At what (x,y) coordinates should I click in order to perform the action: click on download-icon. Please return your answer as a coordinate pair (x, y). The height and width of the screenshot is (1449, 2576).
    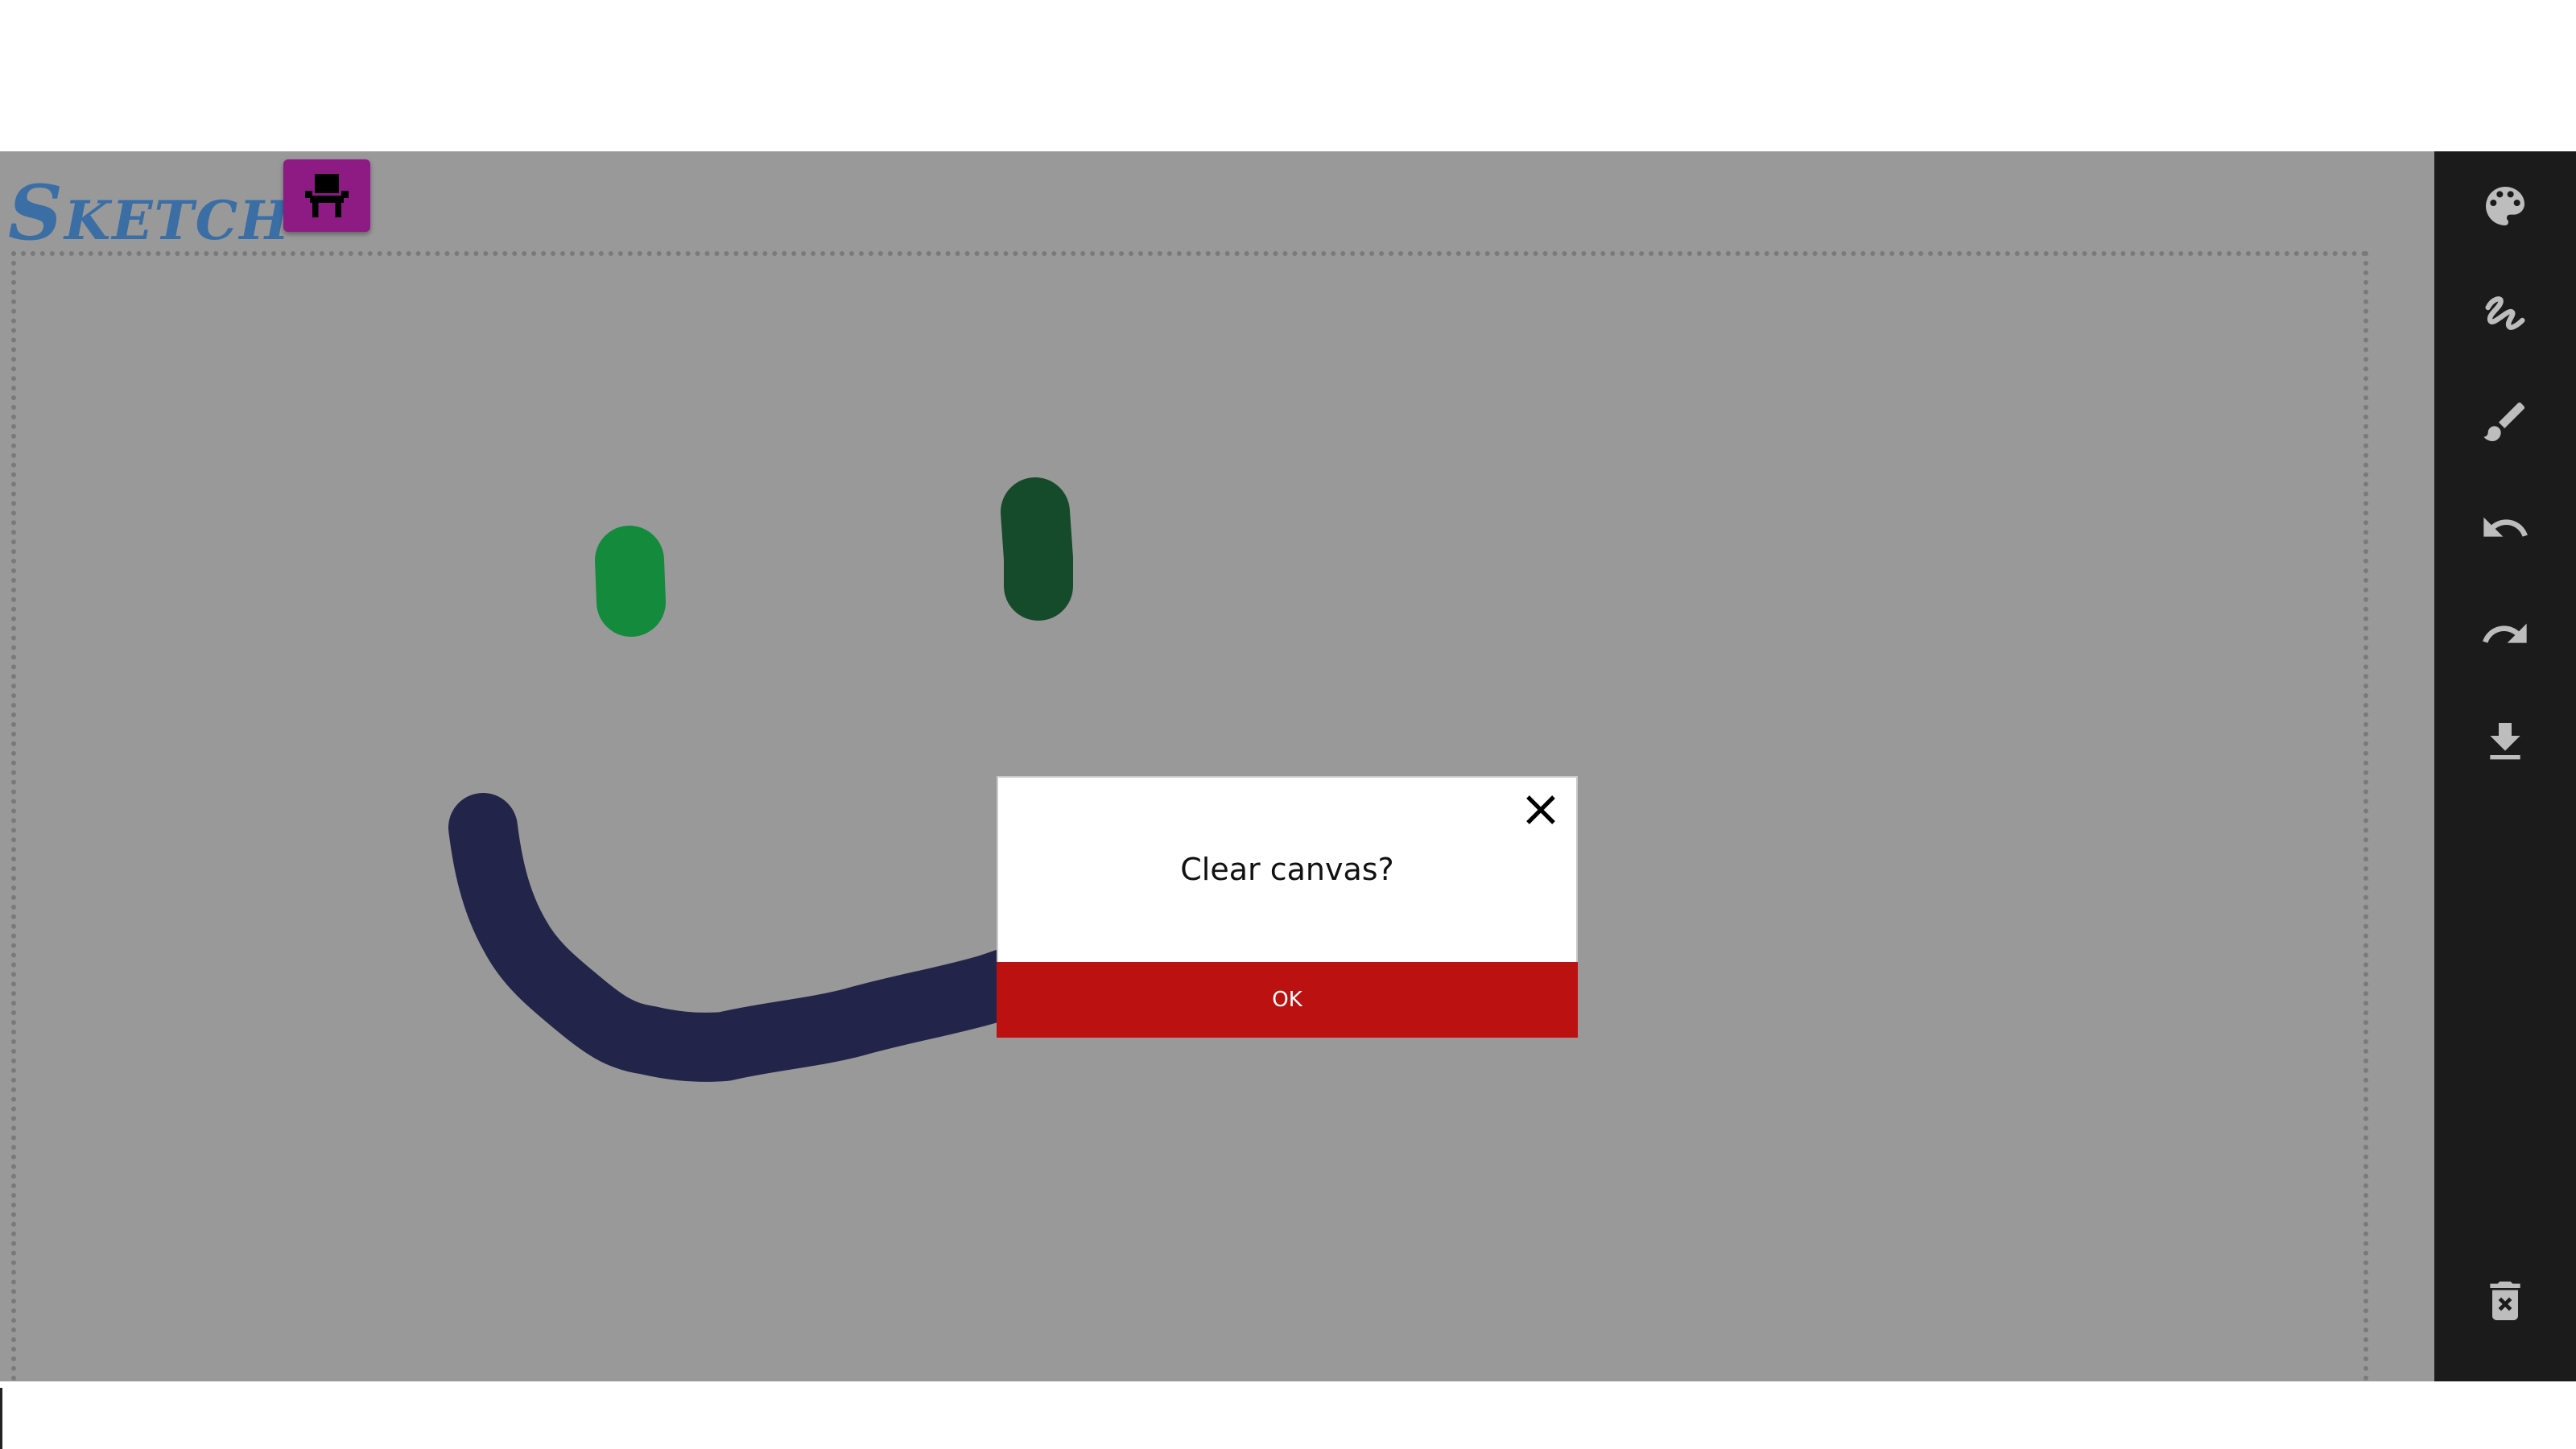
    Looking at the image, I should click on (2505, 741).